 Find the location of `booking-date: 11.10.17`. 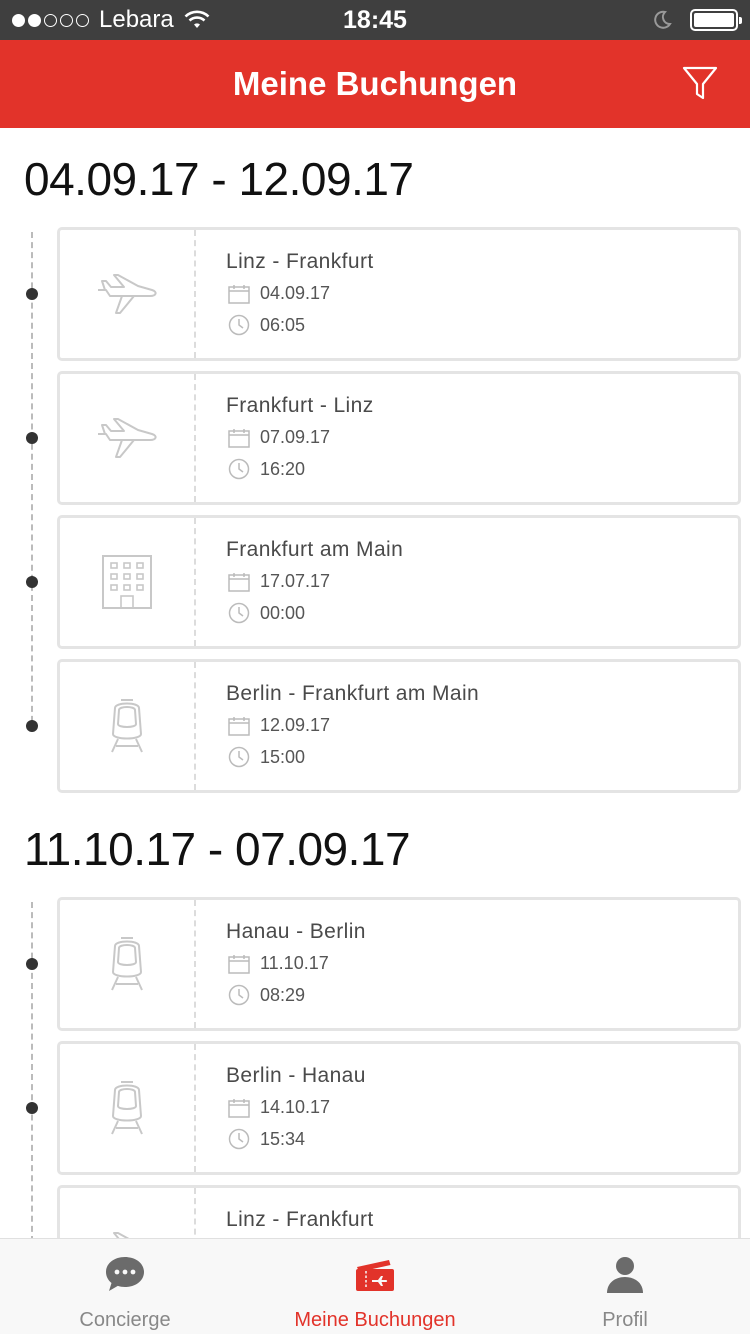

booking-date: 11.10.17 is located at coordinates (294, 963).